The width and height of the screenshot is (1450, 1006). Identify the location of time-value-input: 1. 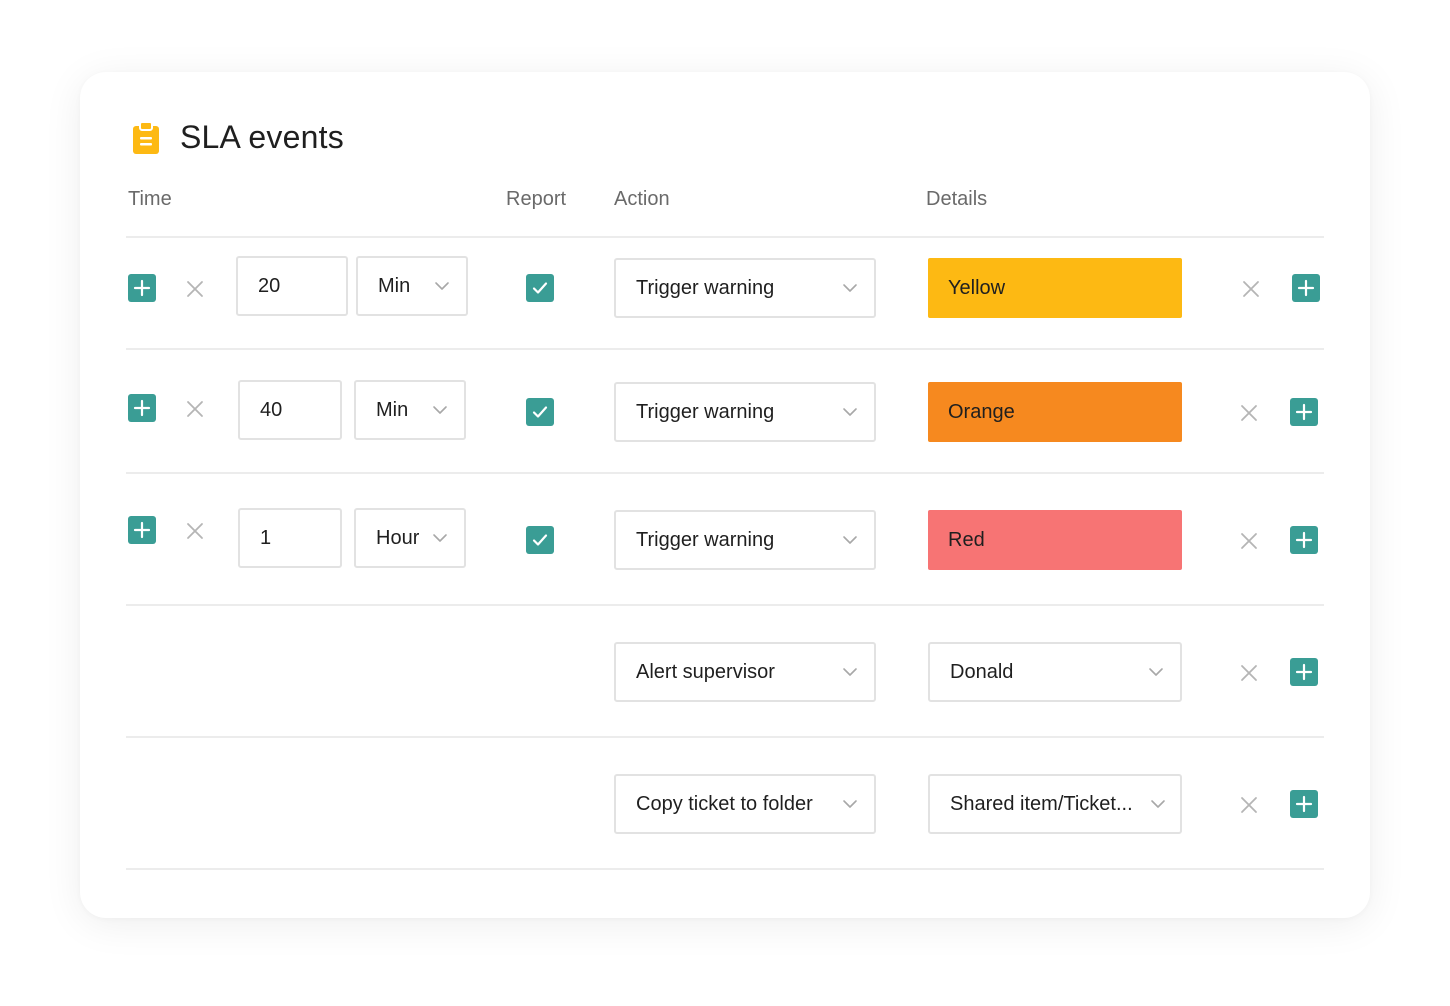
(290, 538).